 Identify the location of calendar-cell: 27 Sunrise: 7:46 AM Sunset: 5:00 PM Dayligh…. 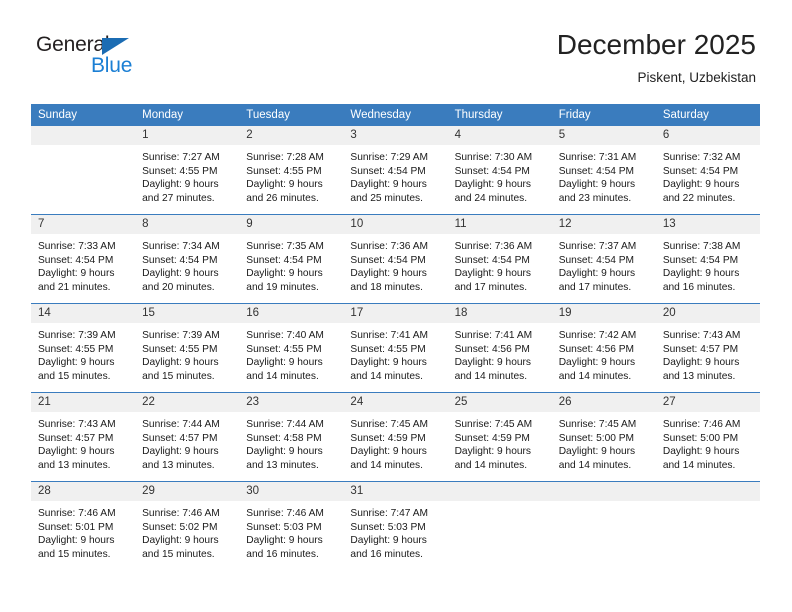
(707, 437).